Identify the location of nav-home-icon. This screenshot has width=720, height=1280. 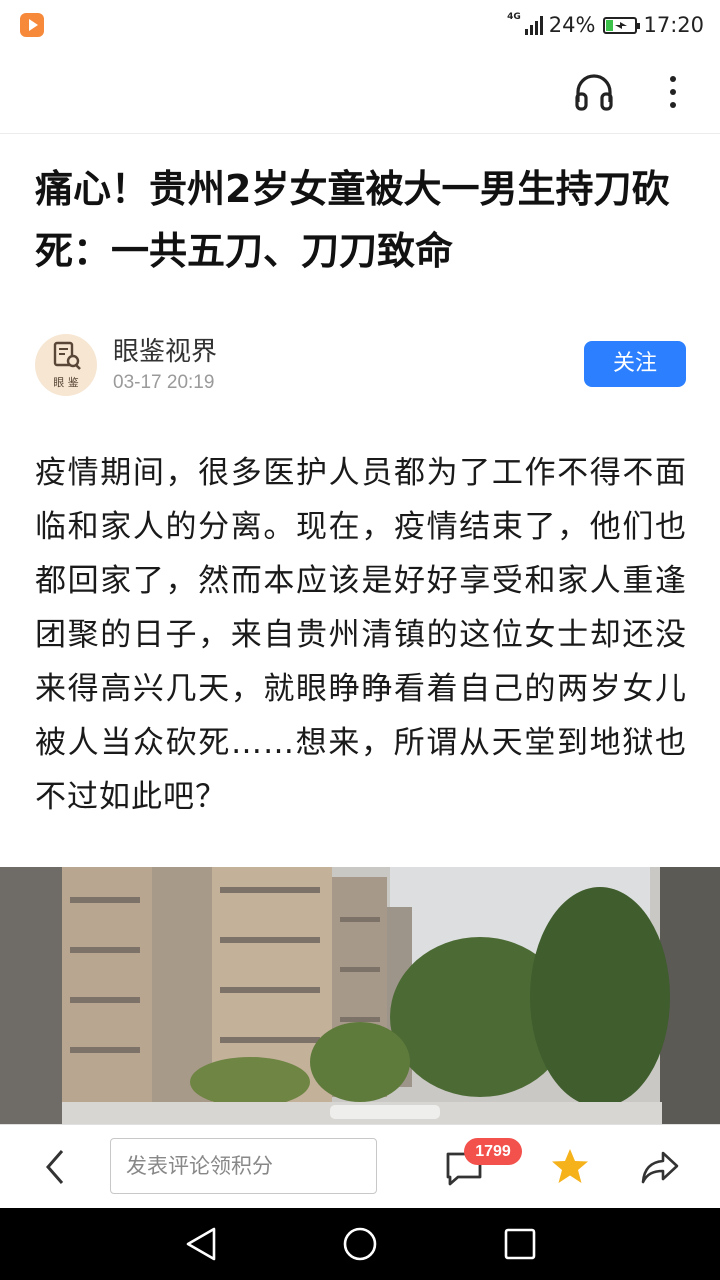
(360, 1244).